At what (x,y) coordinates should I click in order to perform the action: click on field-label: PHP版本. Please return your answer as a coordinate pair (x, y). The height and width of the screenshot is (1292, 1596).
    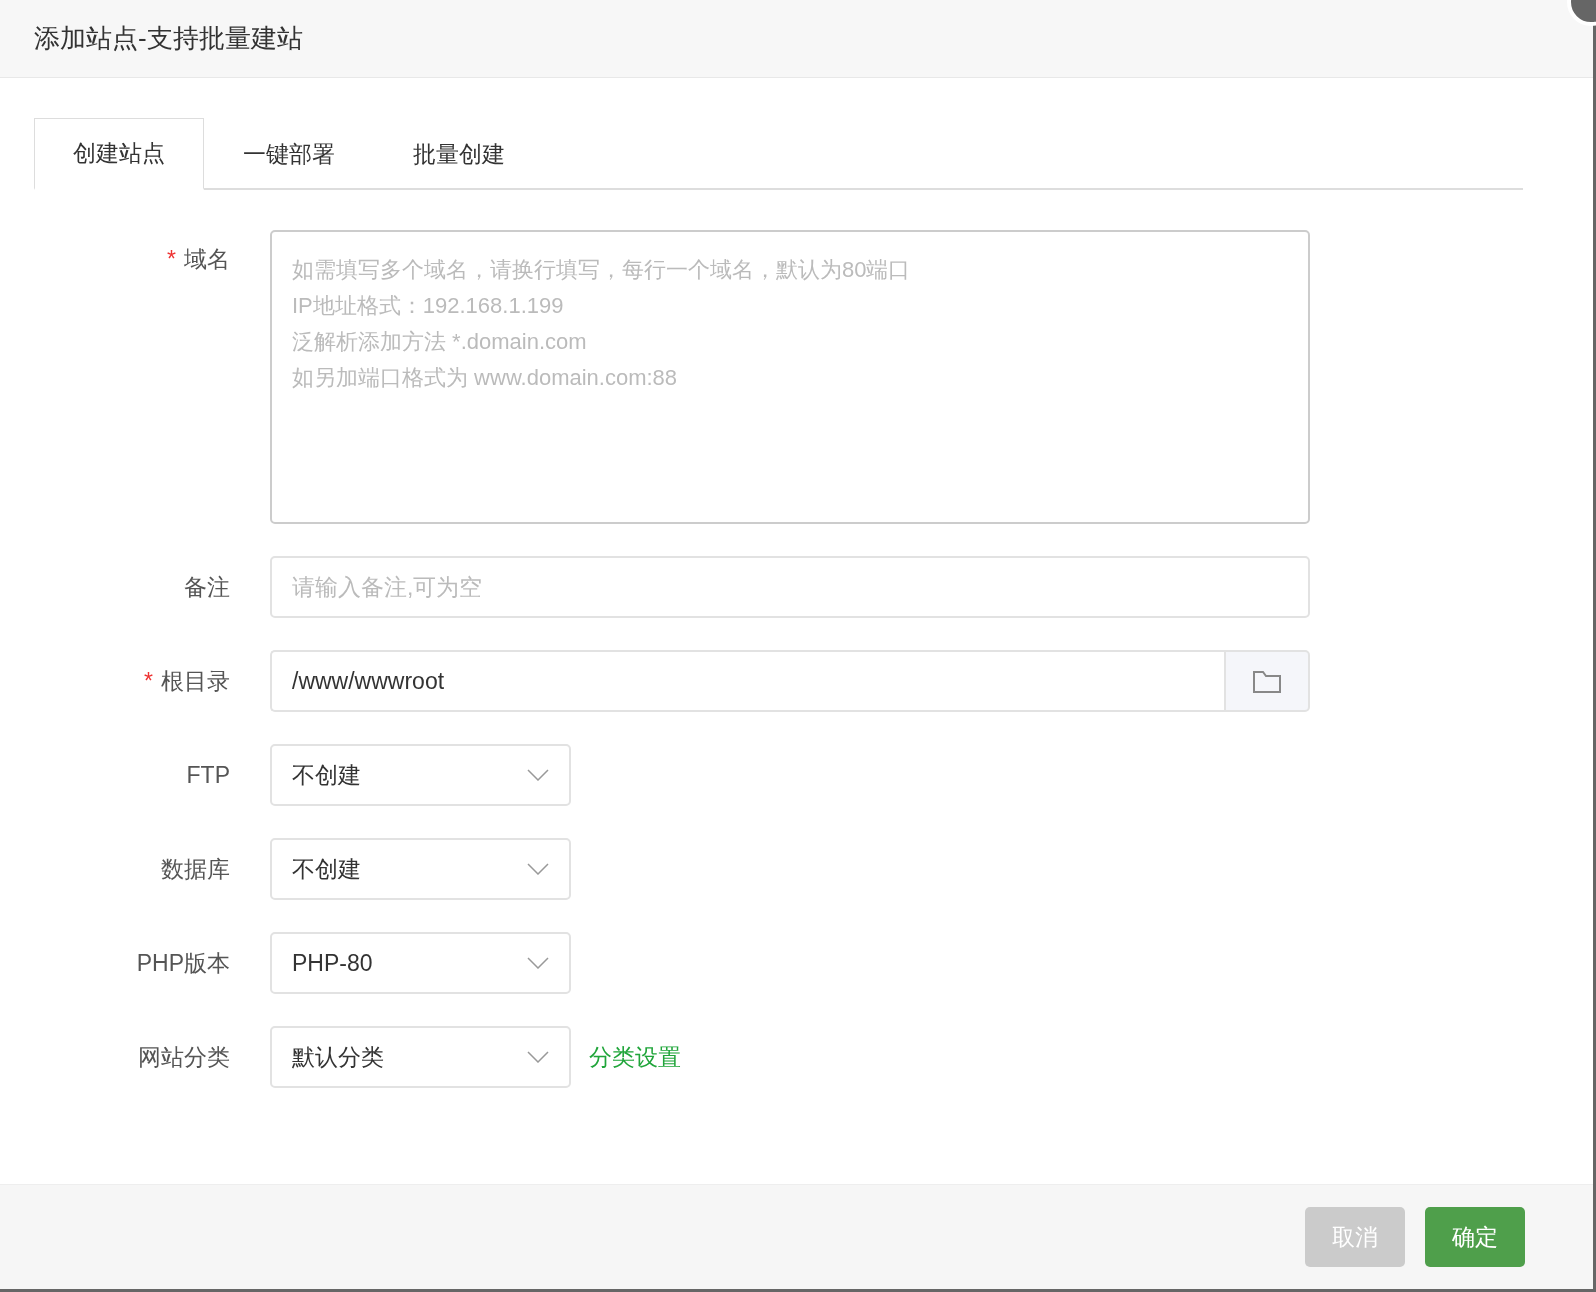
    Looking at the image, I should click on (183, 963).